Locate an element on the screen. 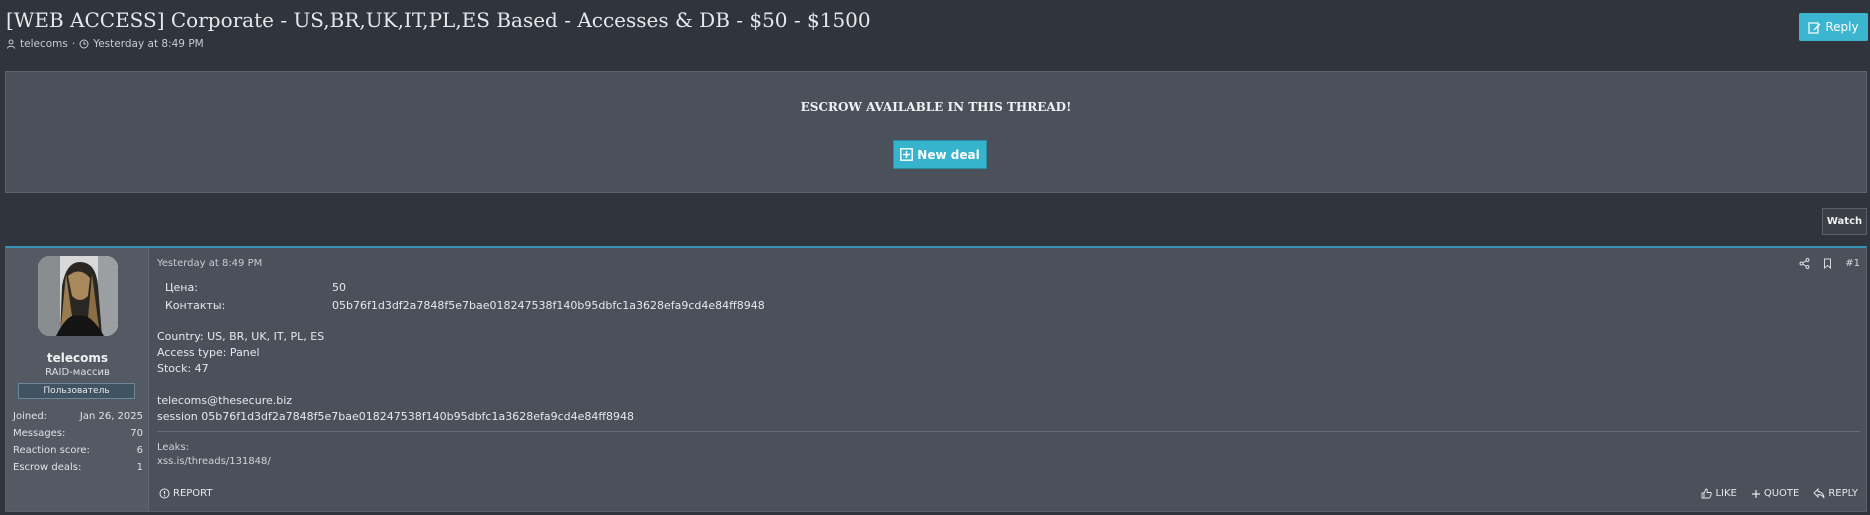 The height and width of the screenshot is (515, 1870). post-date-link: Yesterday at 8:49 PM is located at coordinates (209, 263).